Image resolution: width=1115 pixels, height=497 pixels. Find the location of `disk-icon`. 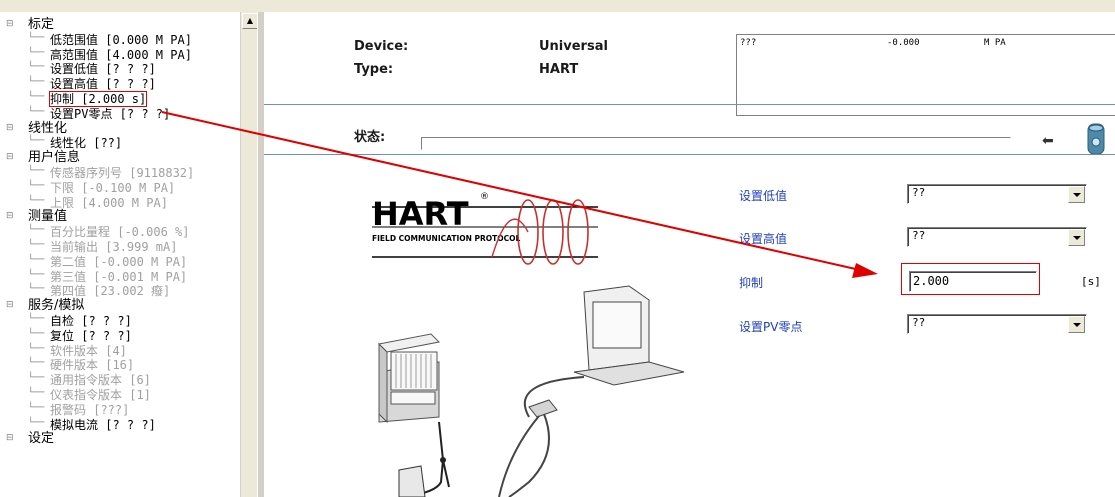

disk-icon is located at coordinates (1096, 139).